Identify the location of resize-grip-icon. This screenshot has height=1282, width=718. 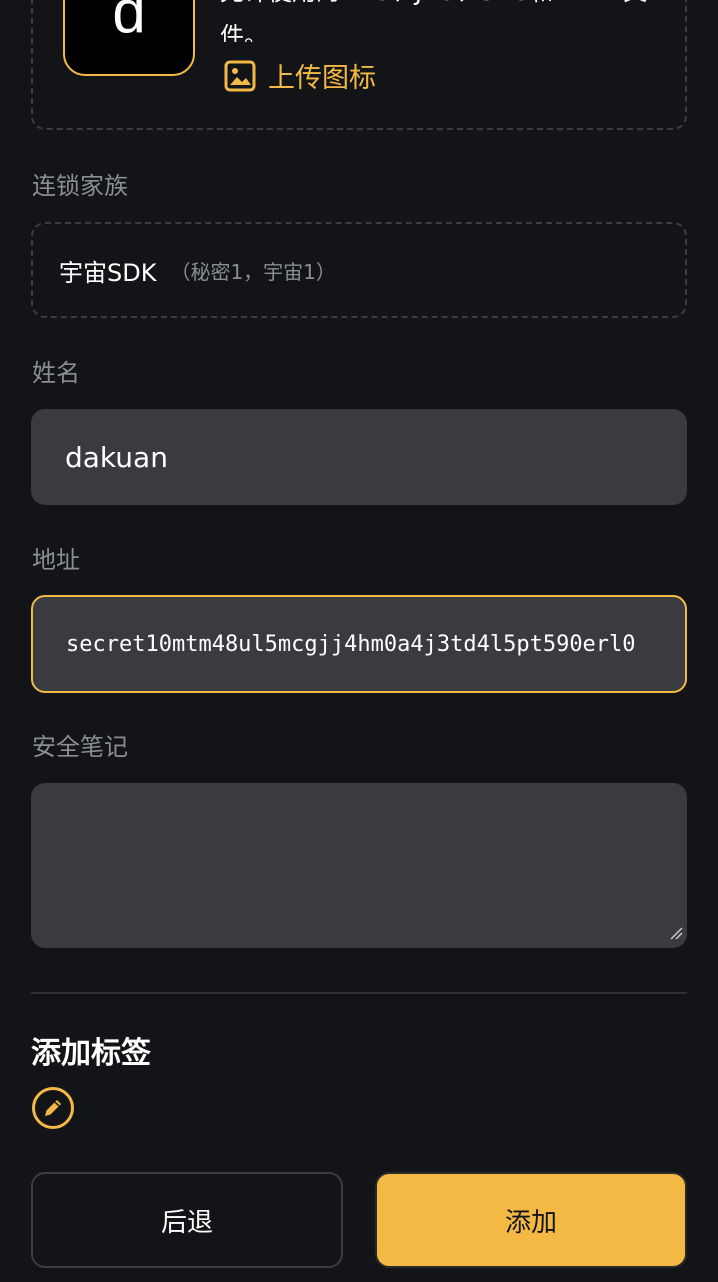
(676, 934).